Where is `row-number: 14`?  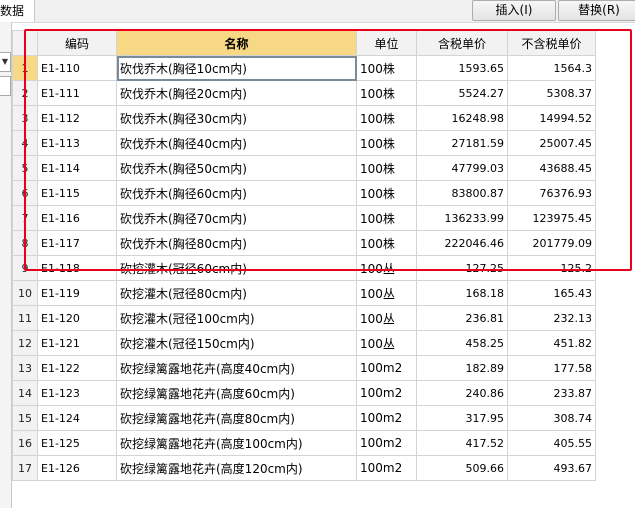
row-number: 14 is located at coordinates (25, 393).